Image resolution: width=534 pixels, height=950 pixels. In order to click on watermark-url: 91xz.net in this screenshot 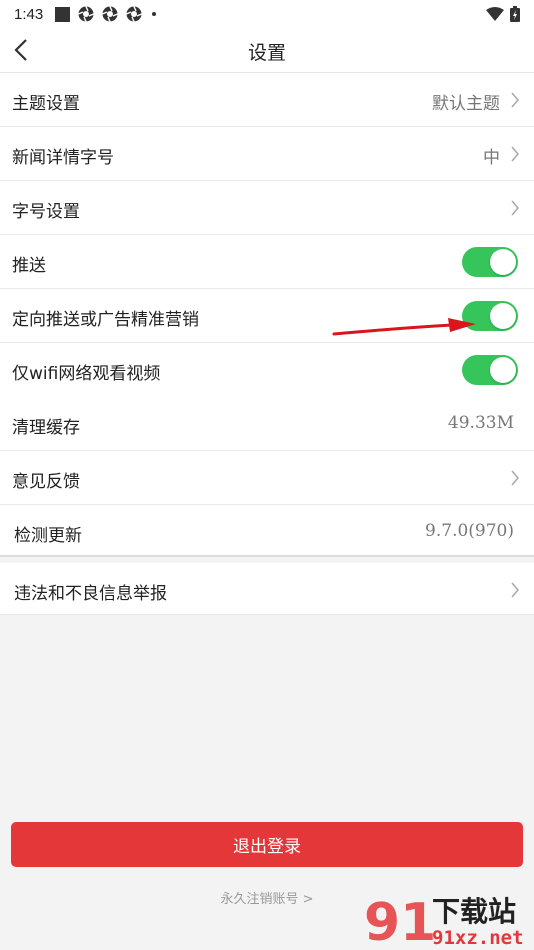, I will do `click(478, 938)`.